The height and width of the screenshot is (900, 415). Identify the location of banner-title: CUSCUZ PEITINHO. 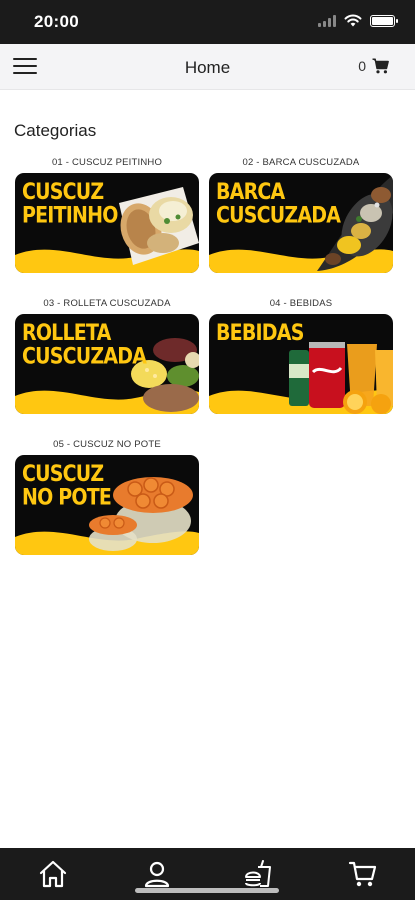
(70, 203).